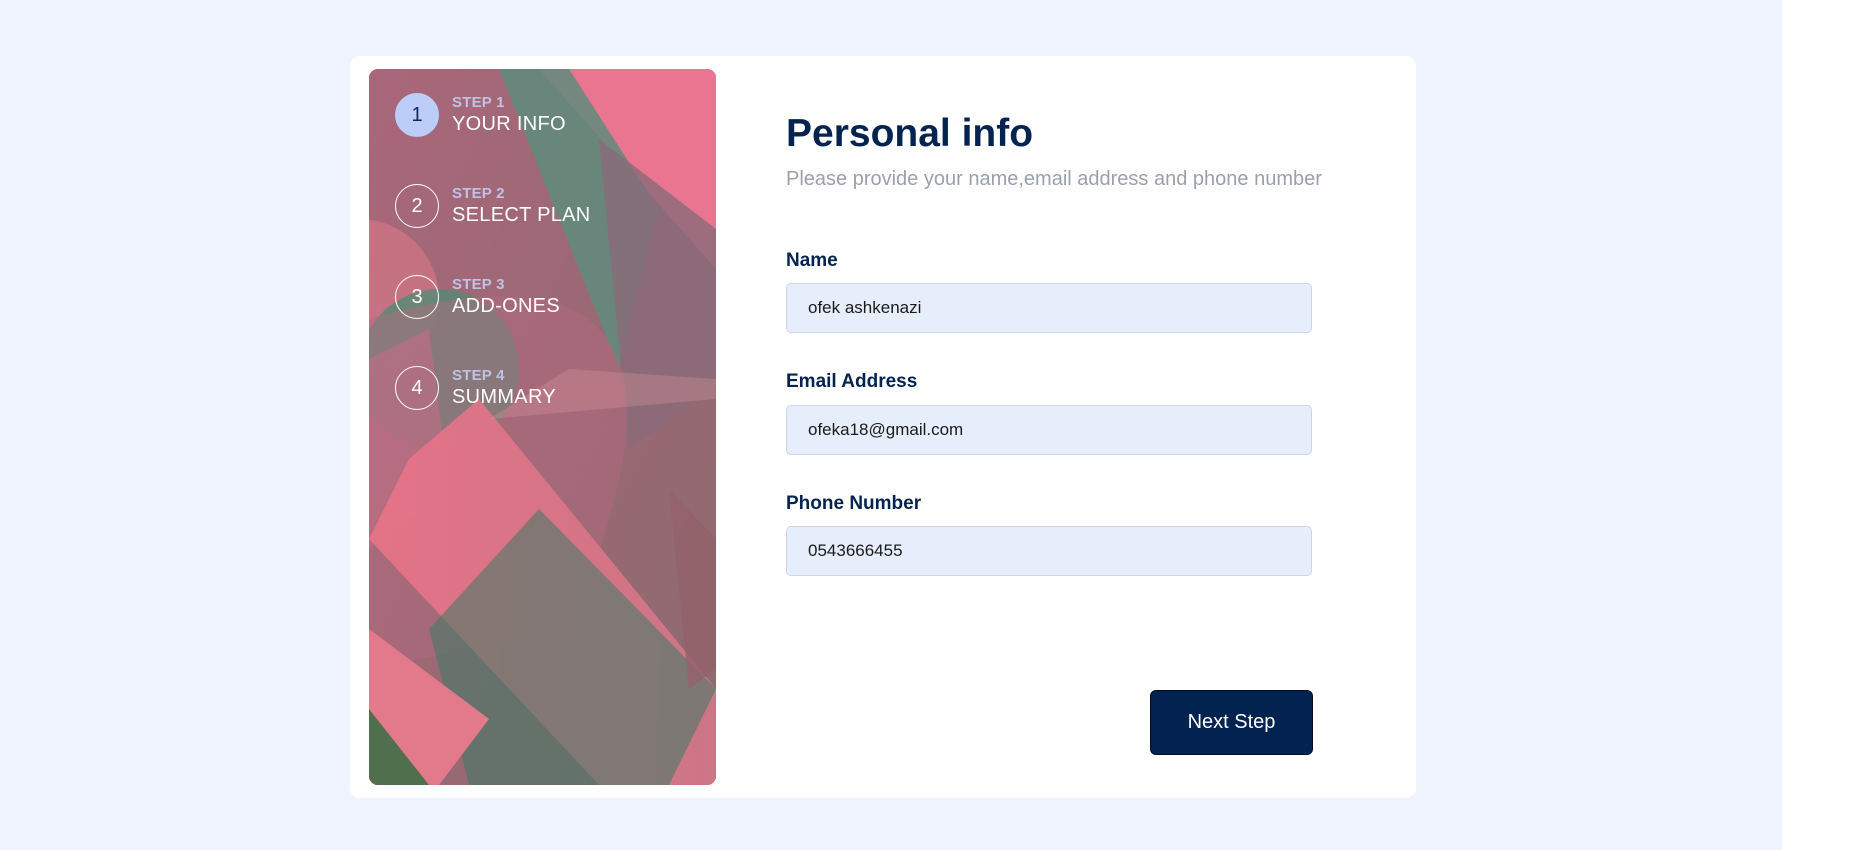 This screenshot has height=850, width=1866. What do you see at coordinates (417, 388) in the screenshot?
I see `step-number-badge: 4` at bounding box center [417, 388].